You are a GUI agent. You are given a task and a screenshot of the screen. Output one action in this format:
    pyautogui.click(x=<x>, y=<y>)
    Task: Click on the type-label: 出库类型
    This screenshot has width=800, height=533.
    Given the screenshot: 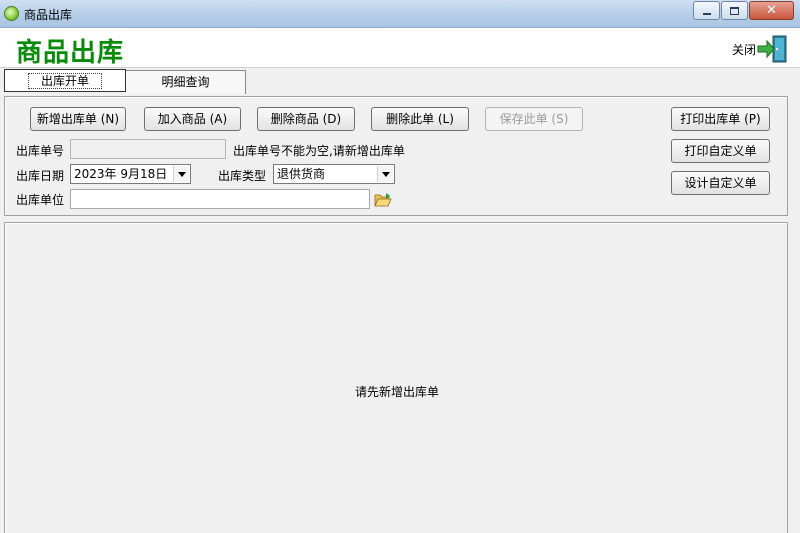 What is the action you would take?
    pyautogui.click(x=242, y=176)
    